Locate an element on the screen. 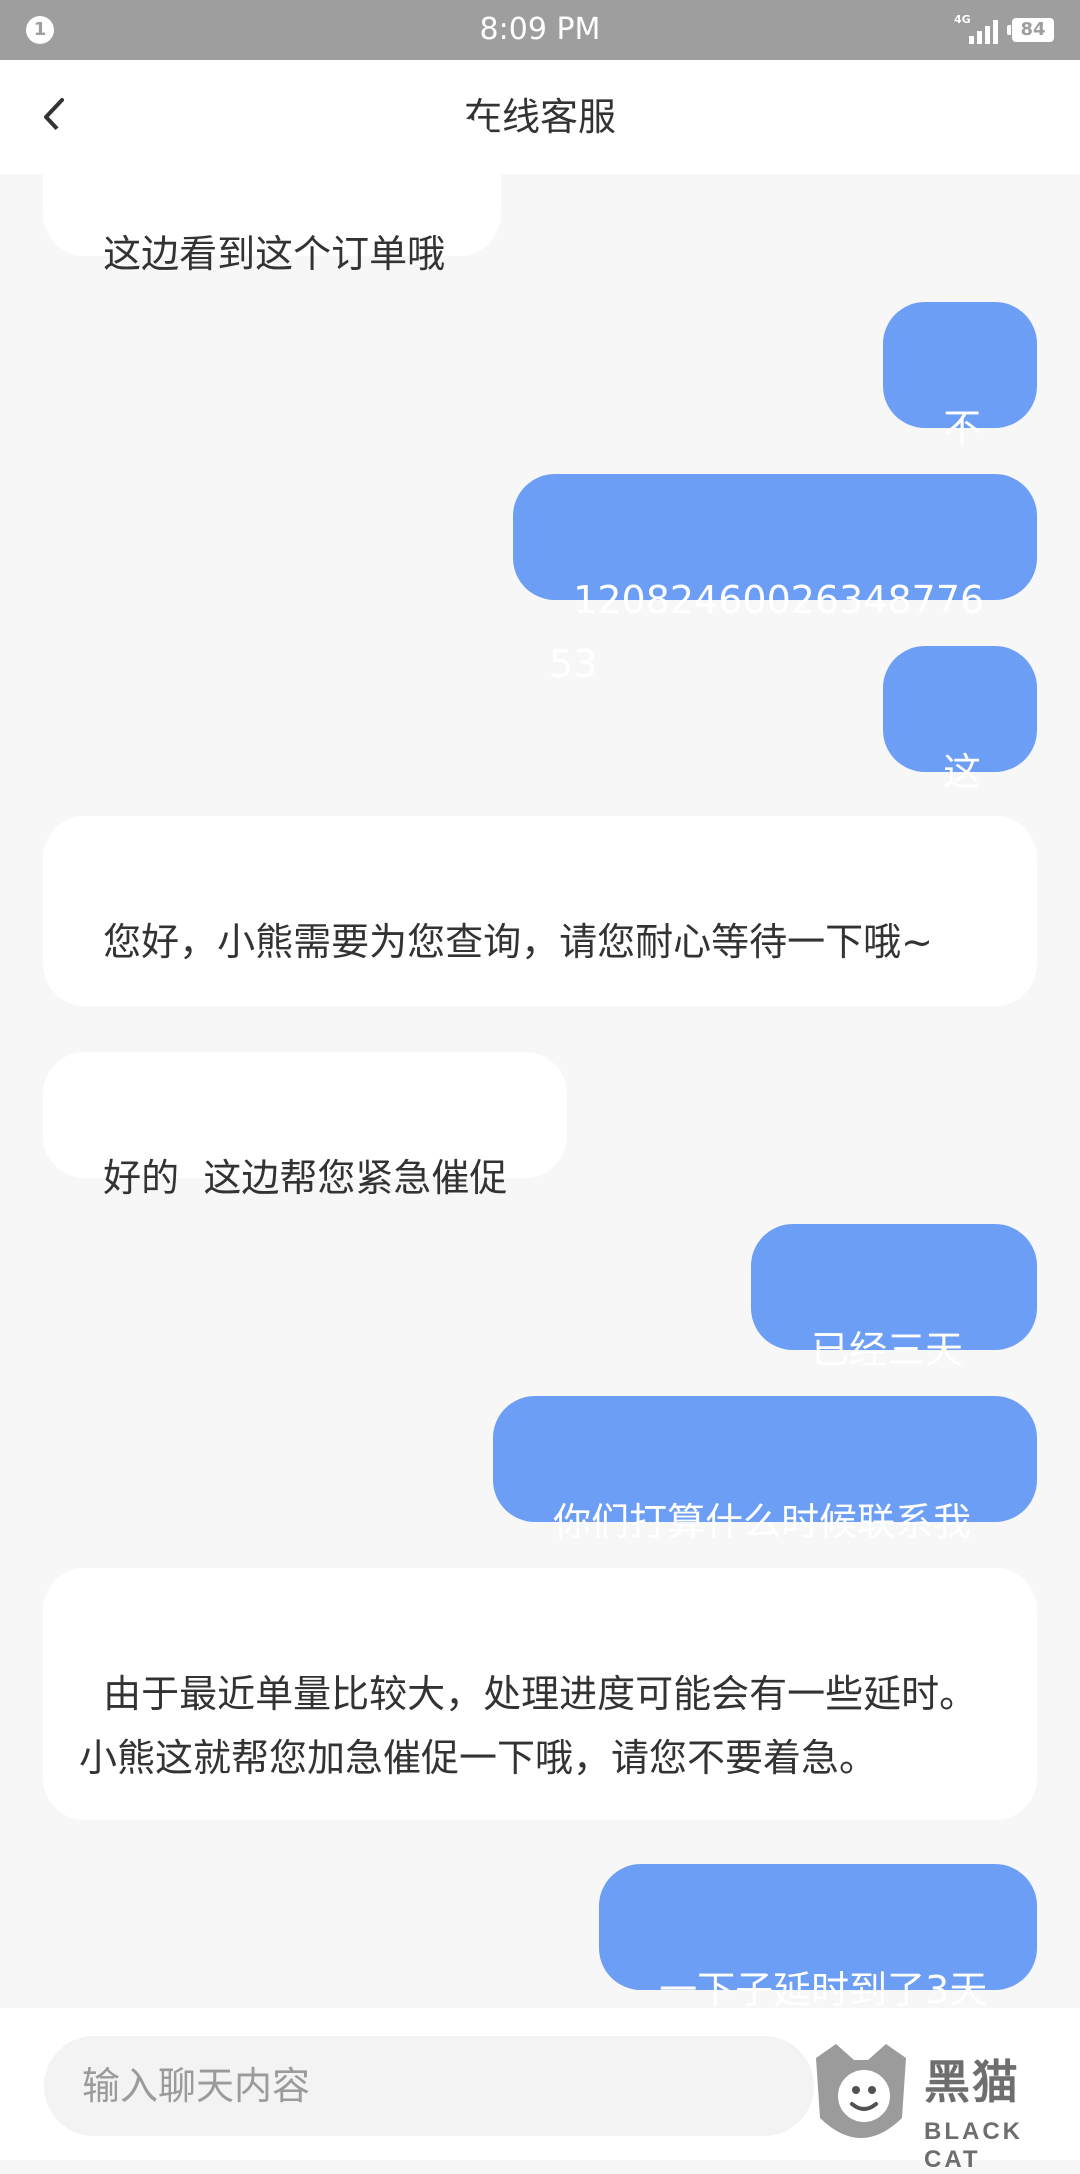  user-message: 一下子延时到了3天 is located at coordinates (818, 1938).